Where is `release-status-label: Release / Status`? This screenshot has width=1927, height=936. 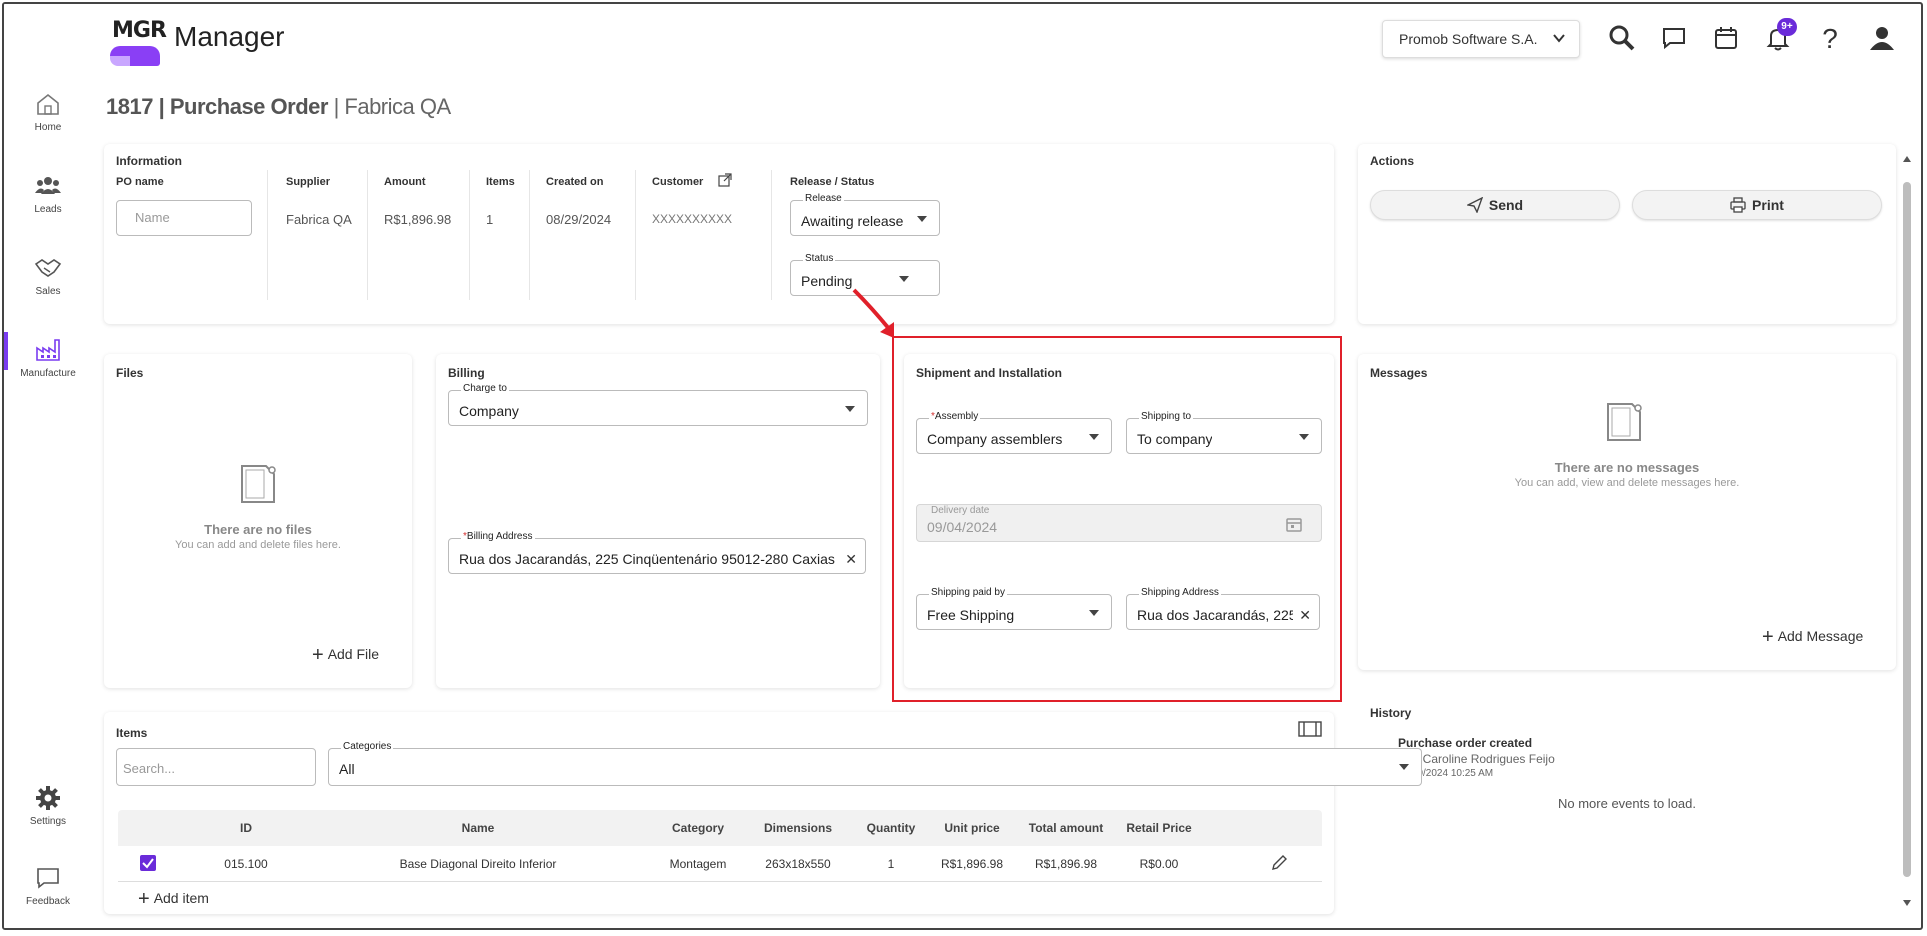 release-status-label: Release / Status is located at coordinates (832, 182).